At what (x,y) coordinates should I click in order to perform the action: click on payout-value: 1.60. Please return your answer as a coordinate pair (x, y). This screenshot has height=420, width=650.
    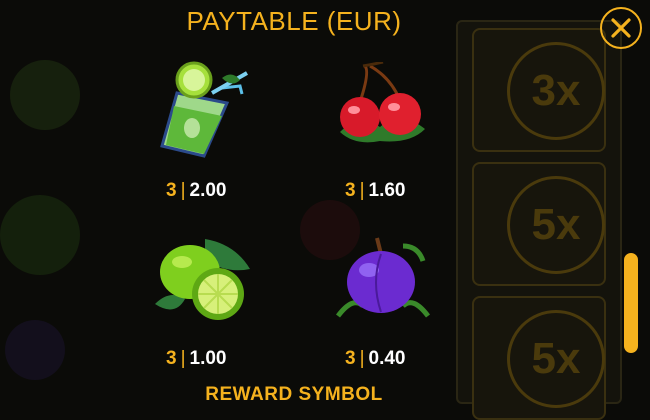
    Looking at the image, I should click on (387, 190).